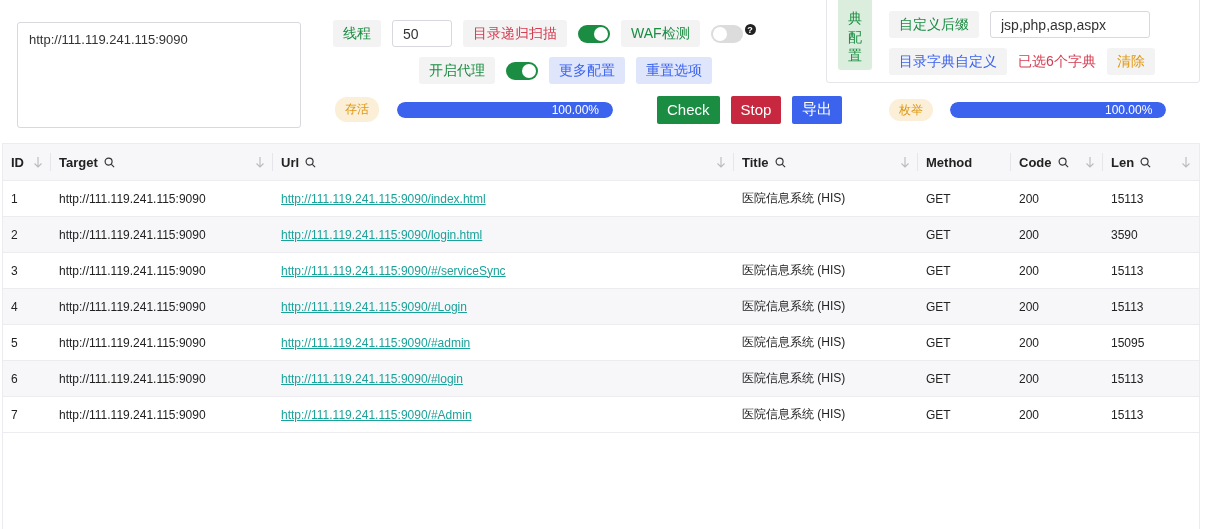 The image size is (1208, 529). What do you see at coordinates (376, 414) in the screenshot?
I see `url-link: http://111.119.241.115:9090/#Admin` at bounding box center [376, 414].